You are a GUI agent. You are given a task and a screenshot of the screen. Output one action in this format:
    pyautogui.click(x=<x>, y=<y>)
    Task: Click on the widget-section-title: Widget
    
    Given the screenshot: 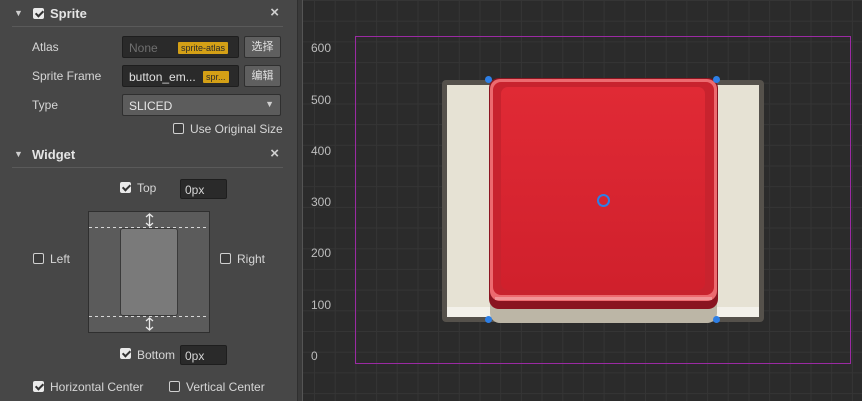 What is the action you would take?
    pyautogui.click(x=54, y=154)
    